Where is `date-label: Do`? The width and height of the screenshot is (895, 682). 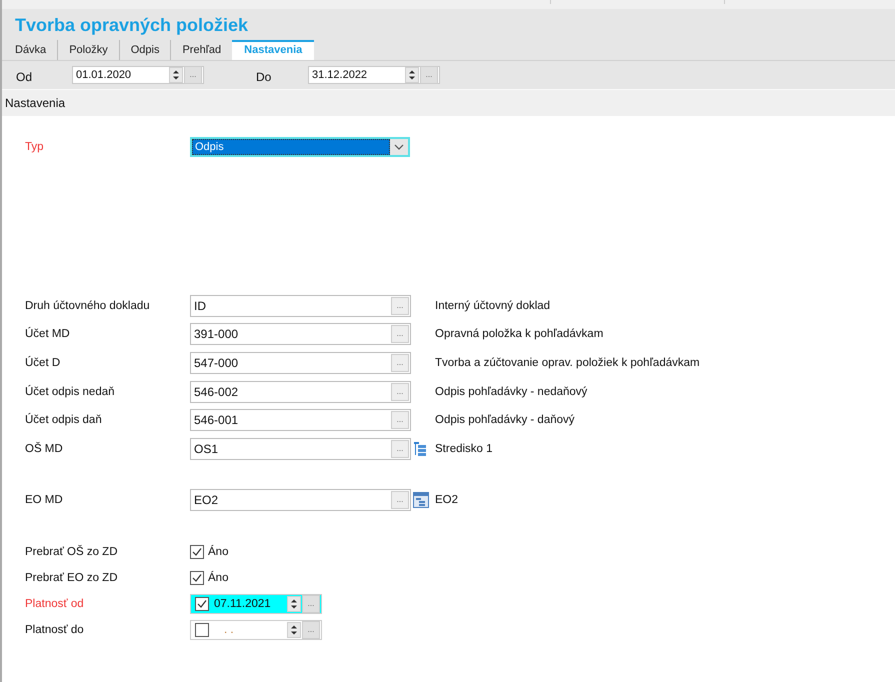 date-label: Do is located at coordinates (264, 77).